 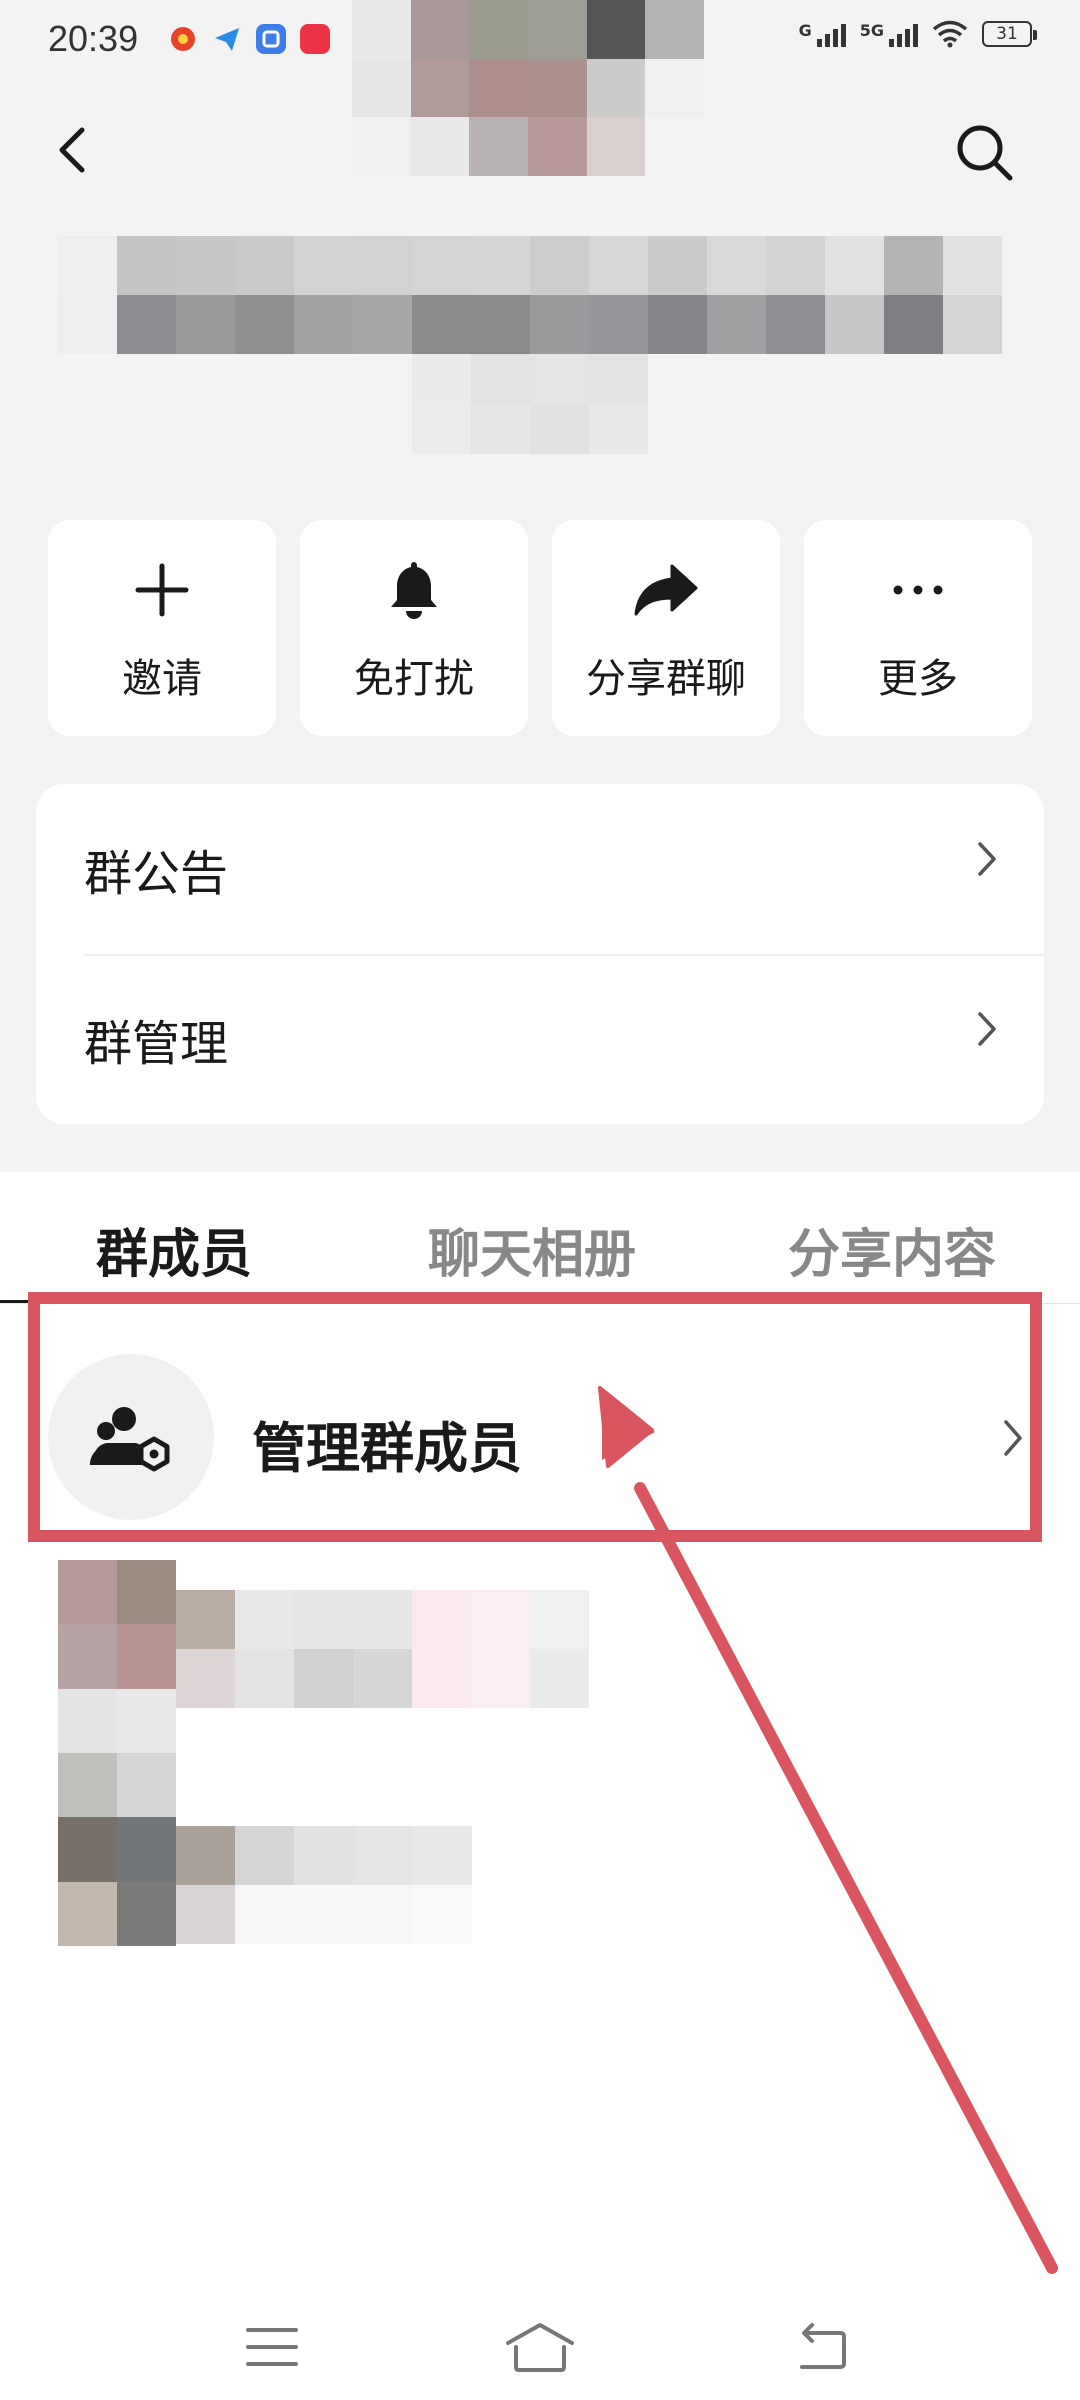 I want to click on signal-5g-icon: 5G, so click(x=889, y=34).